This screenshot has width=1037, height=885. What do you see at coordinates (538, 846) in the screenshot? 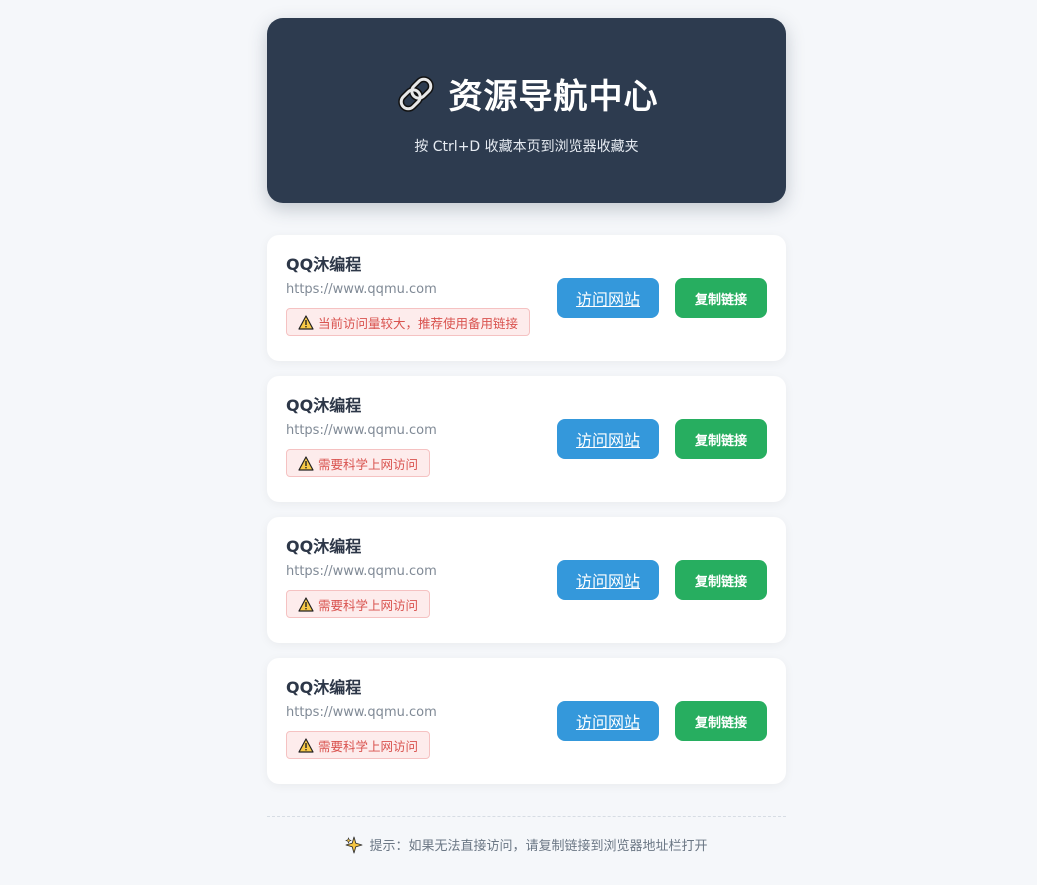
I see `footer-tip-text: 提示：如果无法直接访问，请复制链接到浏览器地址栏打开` at bounding box center [538, 846].